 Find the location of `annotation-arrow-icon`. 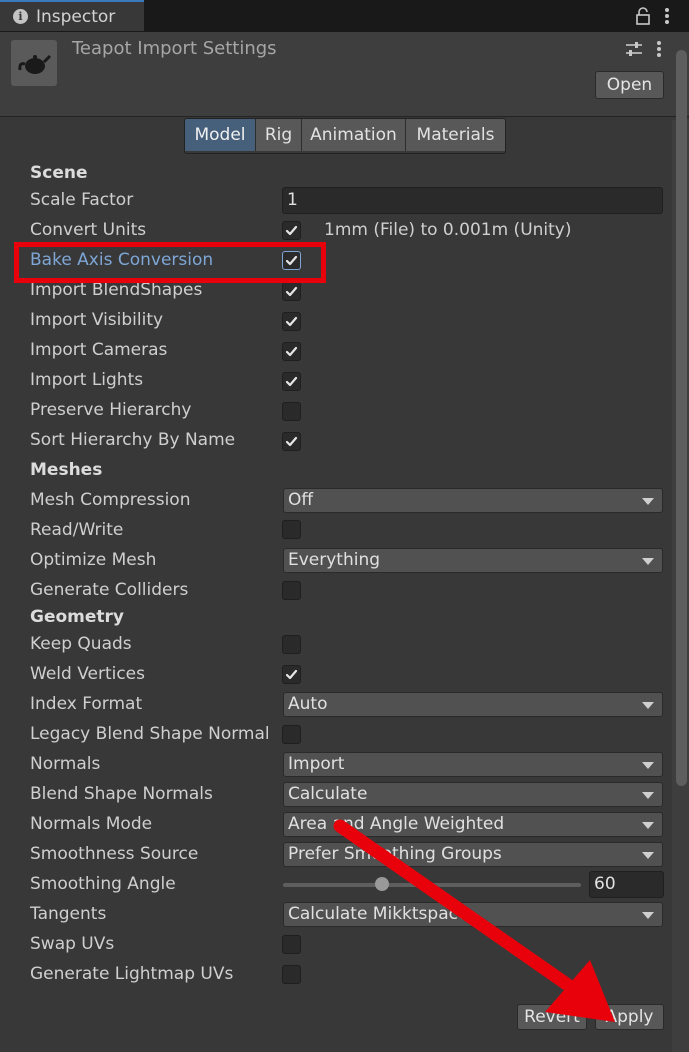

annotation-arrow-icon is located at coordinates (474, 920).